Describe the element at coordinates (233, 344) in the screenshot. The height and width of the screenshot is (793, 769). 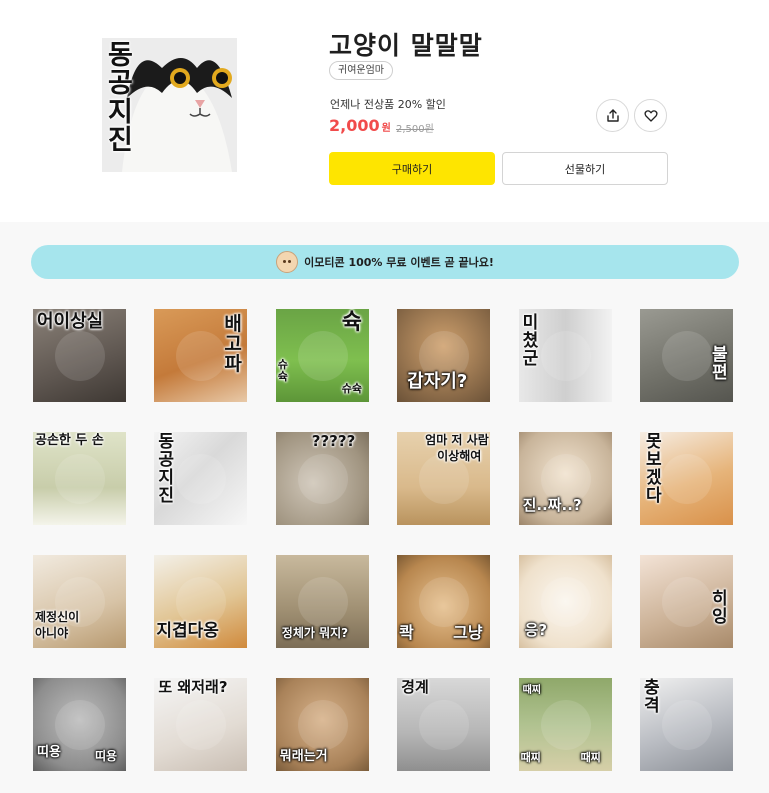
I see `sticker-caption: 배고파` at that location.